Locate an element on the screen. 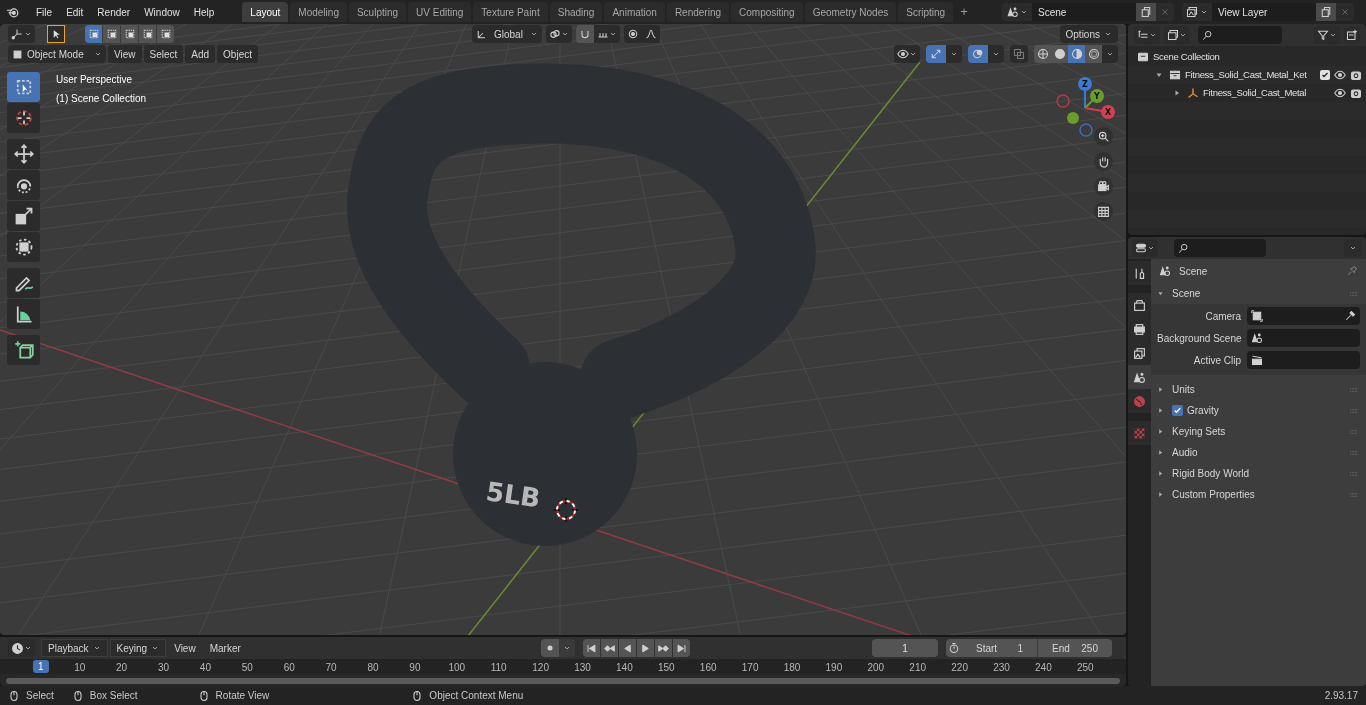 The image size is (1366, 705). frame-number: 110 is located at coordinates (498, 668).